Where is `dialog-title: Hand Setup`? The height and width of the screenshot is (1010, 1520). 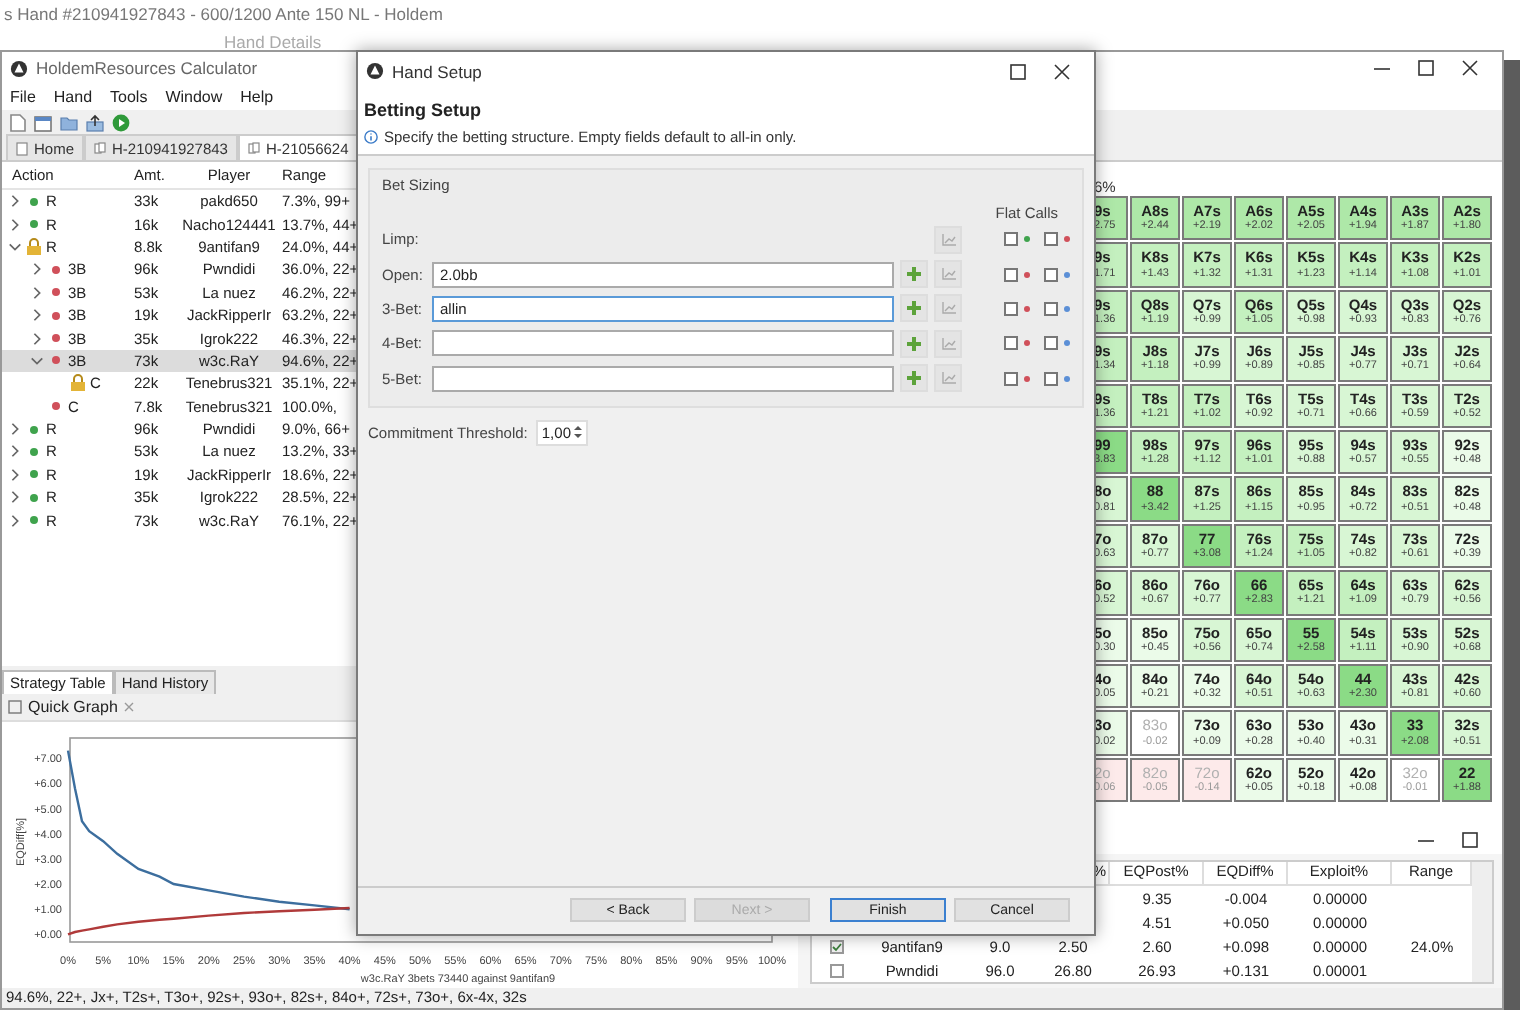
dialog-title: Hand Setup is located at coordinates (437, 71).